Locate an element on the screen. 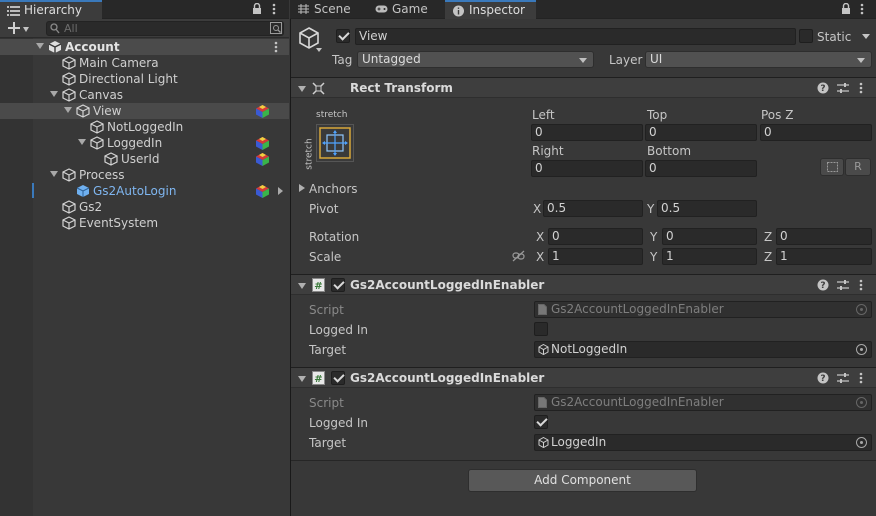 Image resolution: width=876 pixels, height=516 pixels. icon-dropdown-arrow-icon is located at coordinates (319, 50).